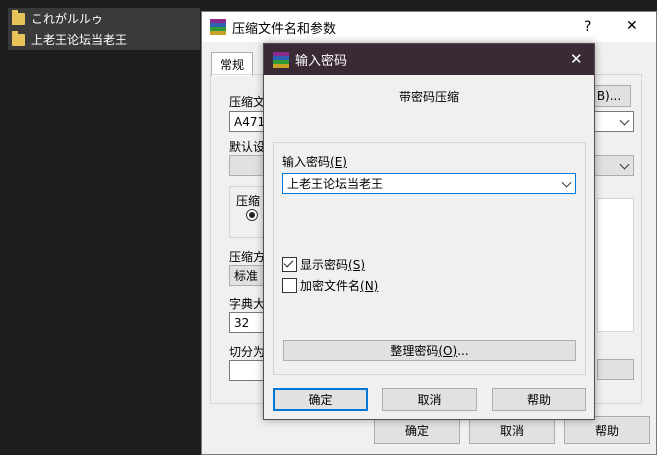 Image resolution: width=657 pixels, height=455 pixels. Describe the element at coordinates (247, 102) in the screenshot. I see `archive-name-label: 压缩文` at that location.